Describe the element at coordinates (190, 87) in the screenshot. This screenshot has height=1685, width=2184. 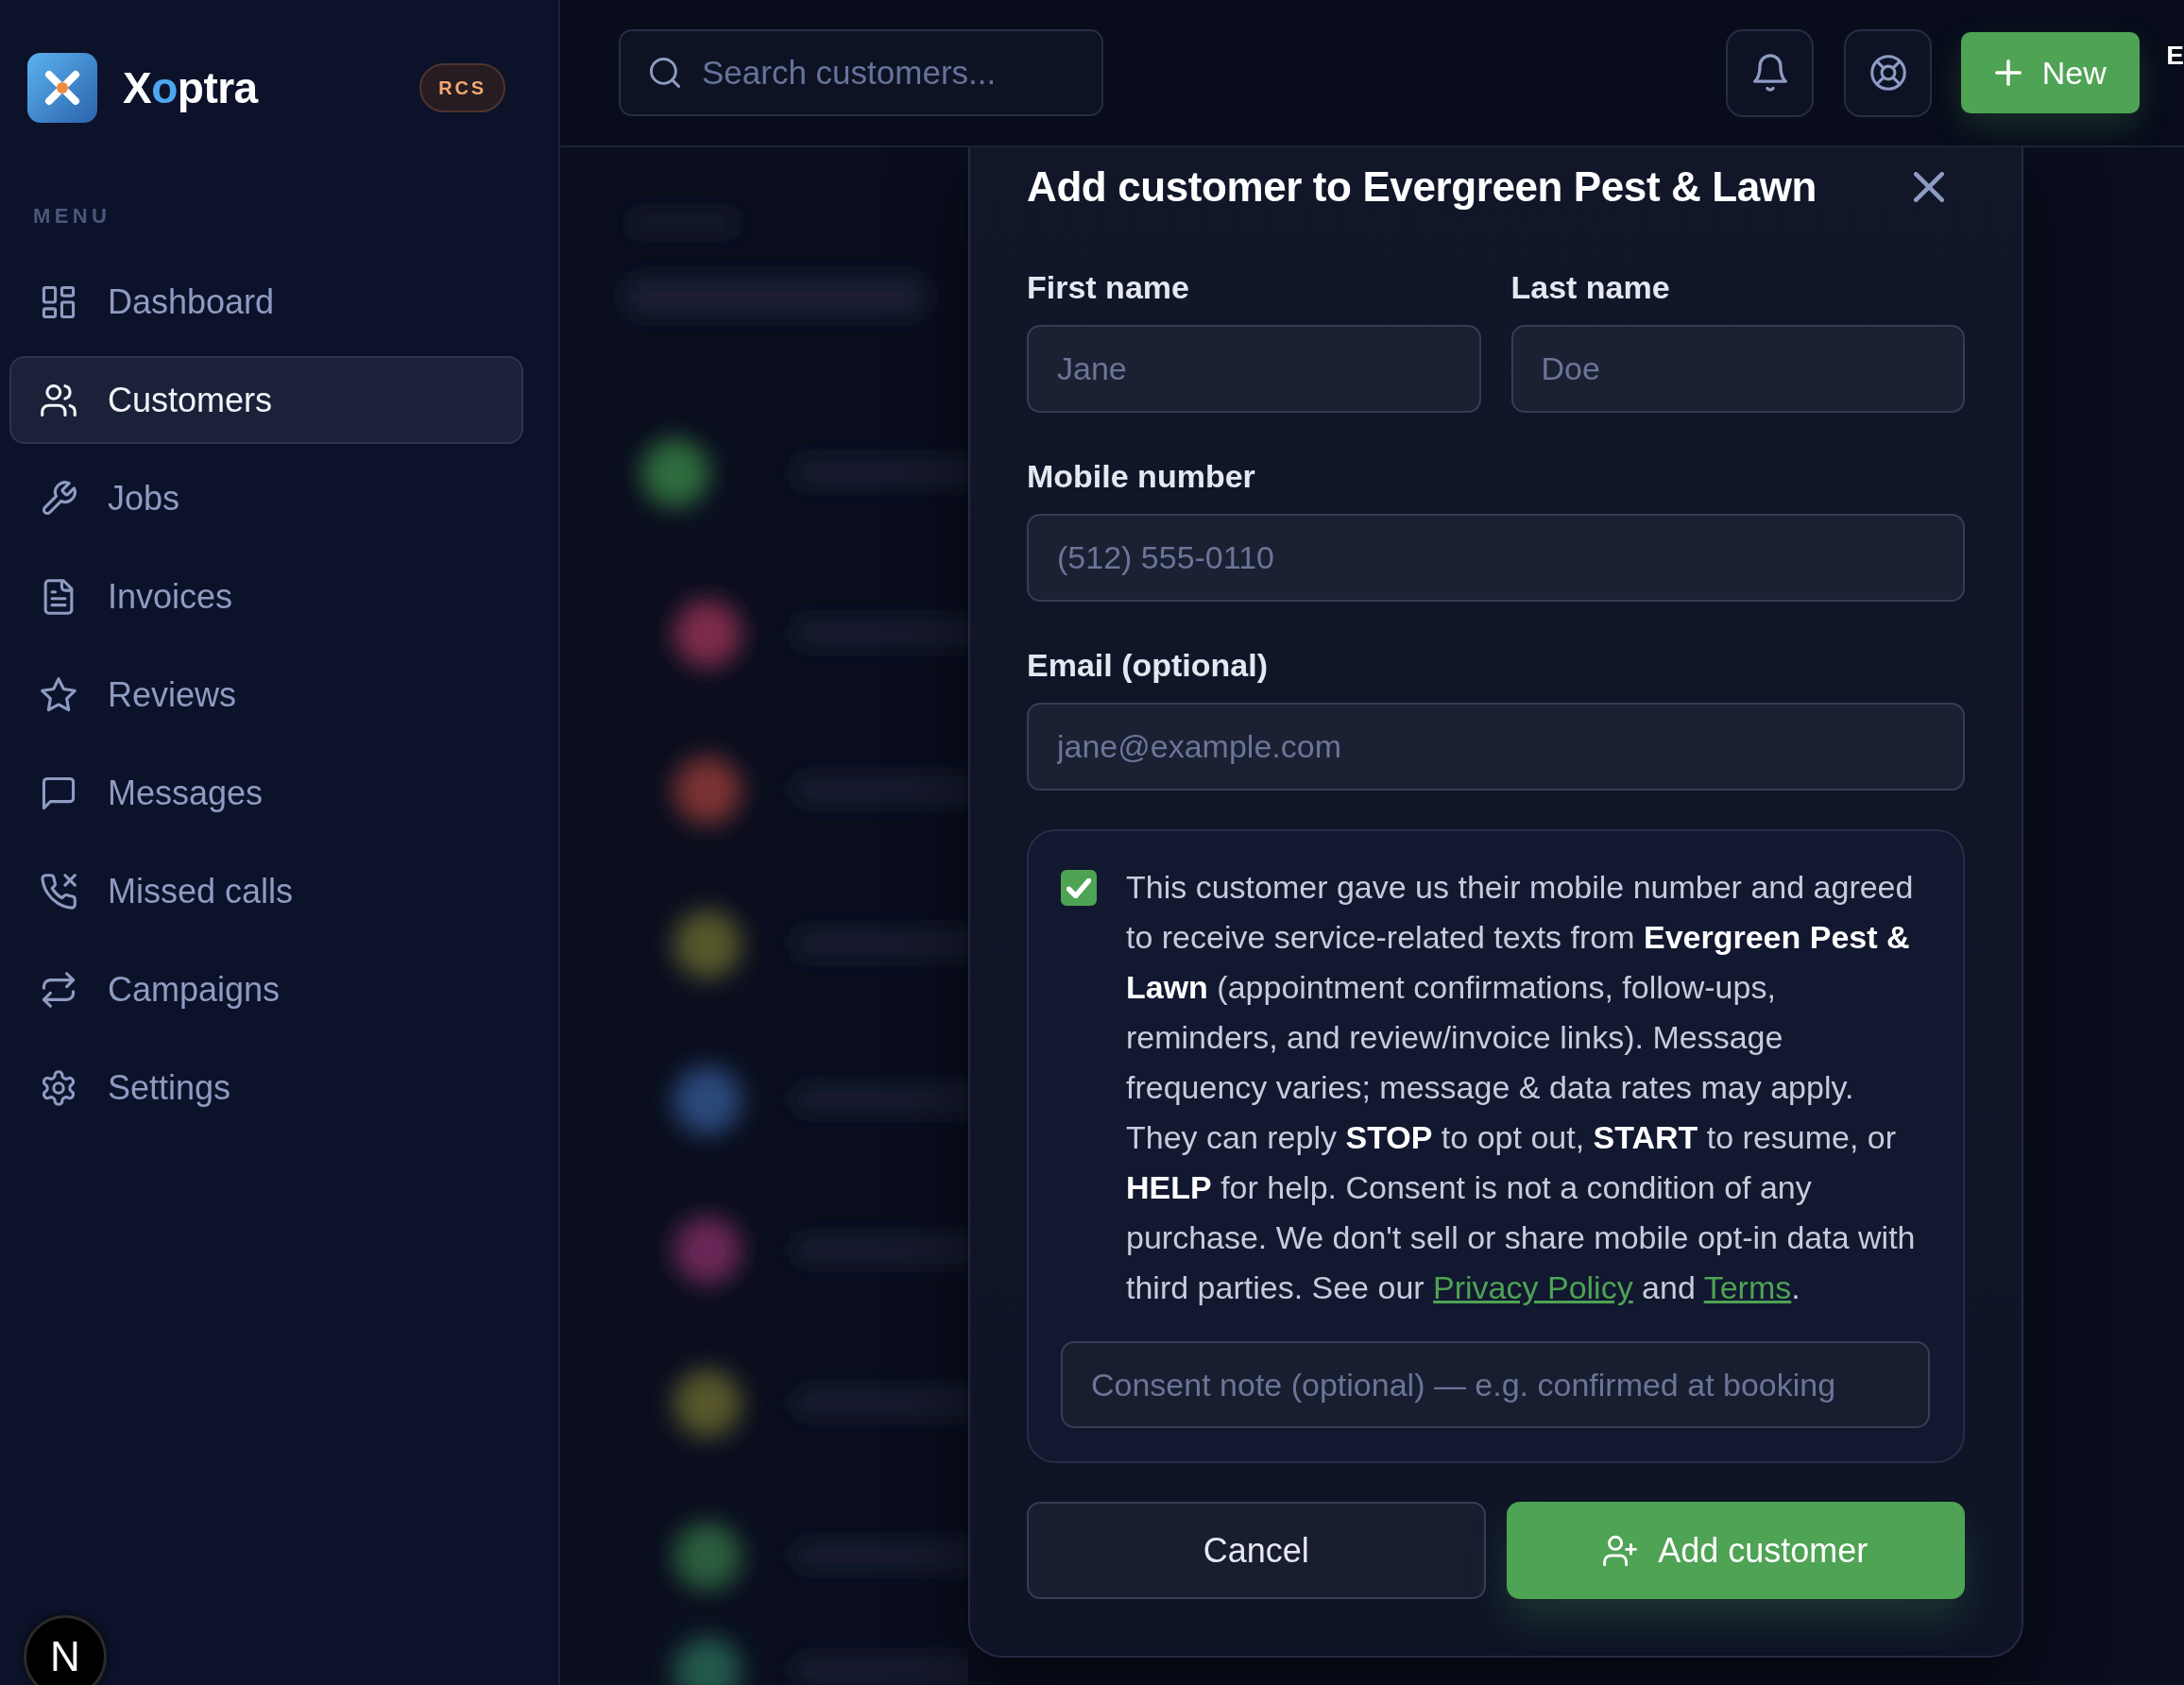
I see `brand-name: Xoptra` at that location.